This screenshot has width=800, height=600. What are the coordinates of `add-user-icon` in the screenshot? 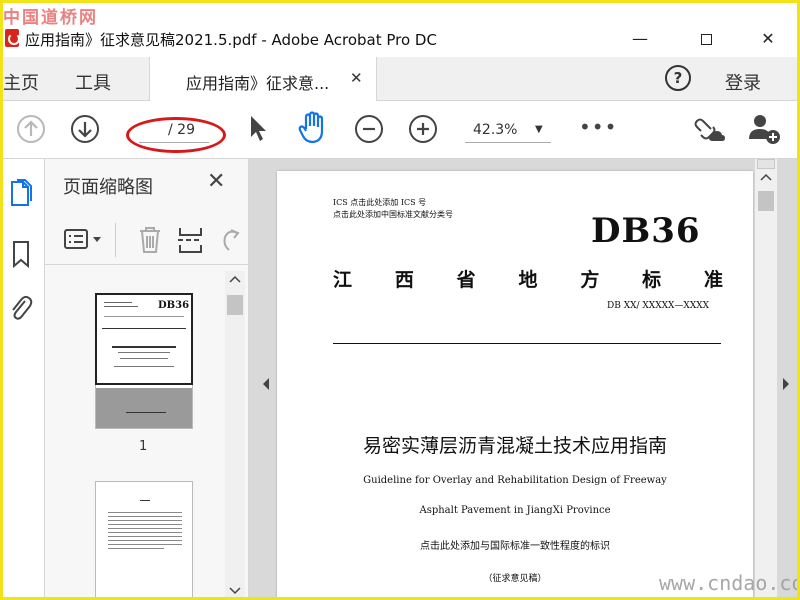 It's located at (764, 129).